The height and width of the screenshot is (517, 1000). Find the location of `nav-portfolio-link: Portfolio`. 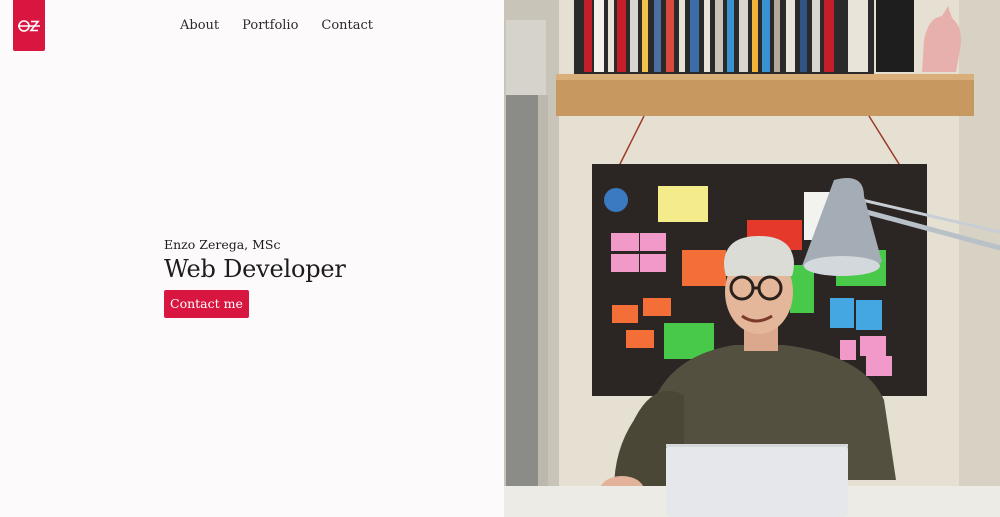

nav-portfolio-link: Portfolio is located at coordinates (270, 25).